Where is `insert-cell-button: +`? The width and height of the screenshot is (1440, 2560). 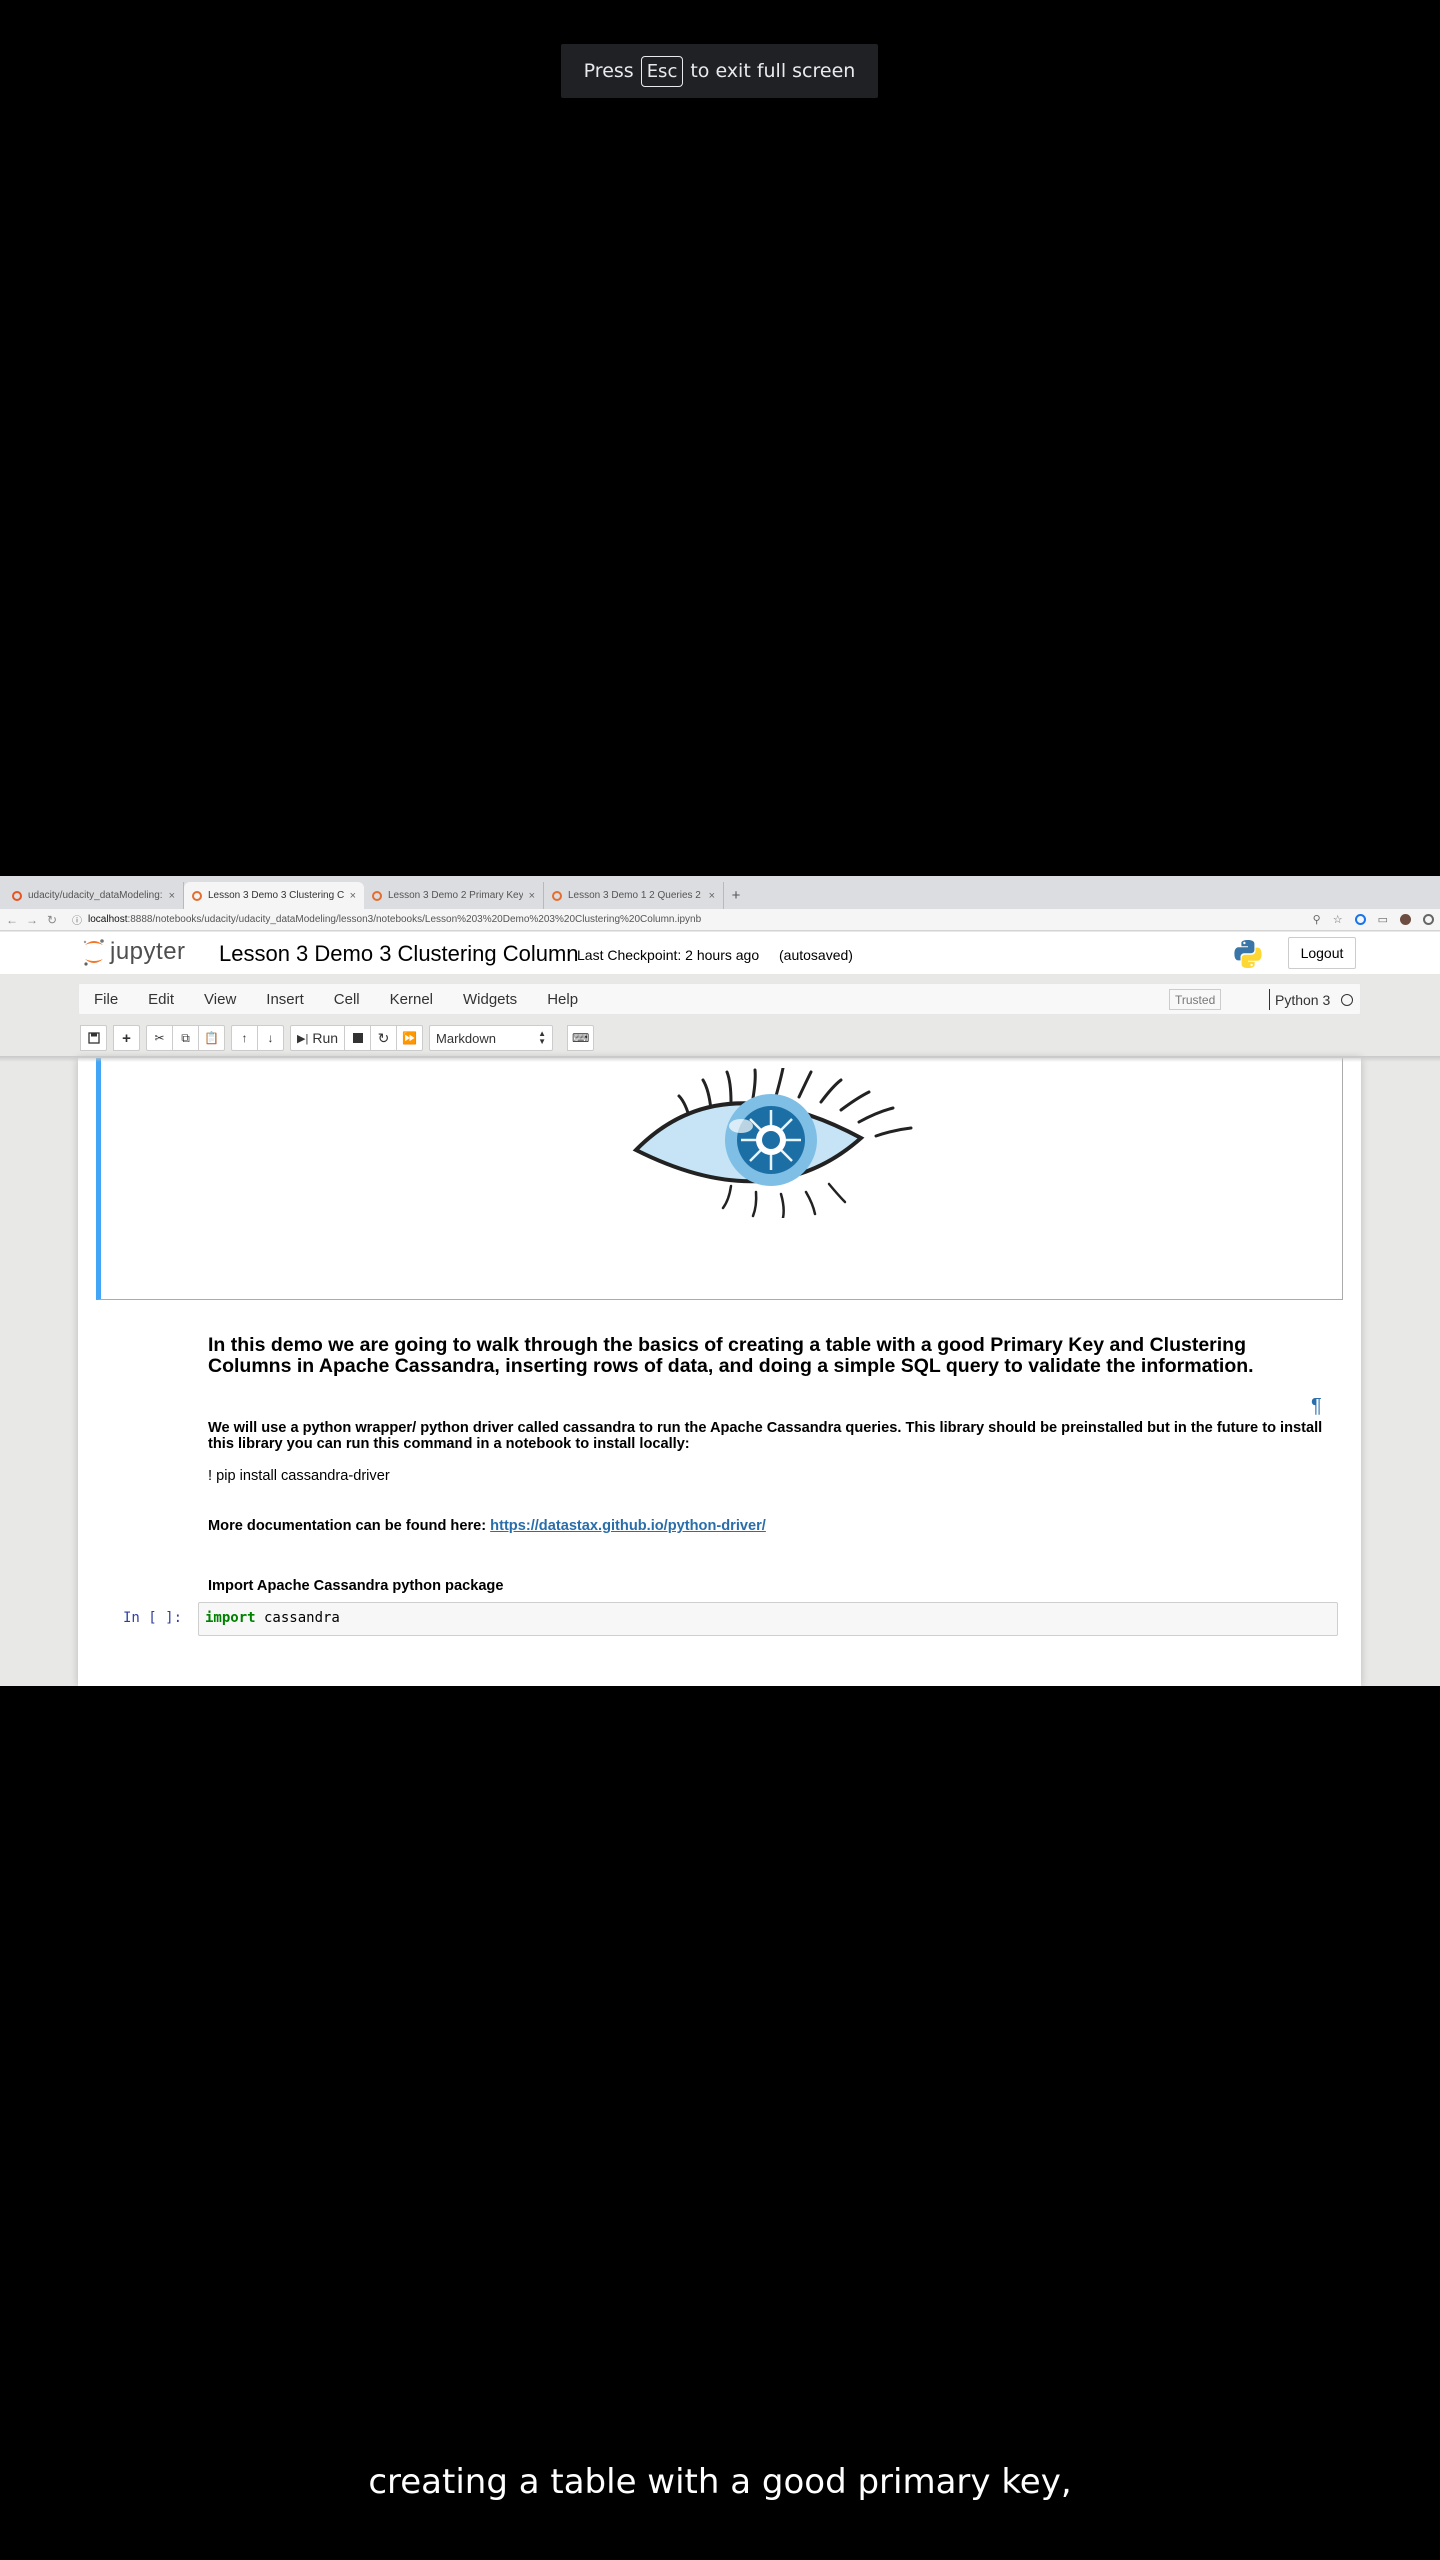 insert-cell-button: + is located at coordinates (126, 1038).